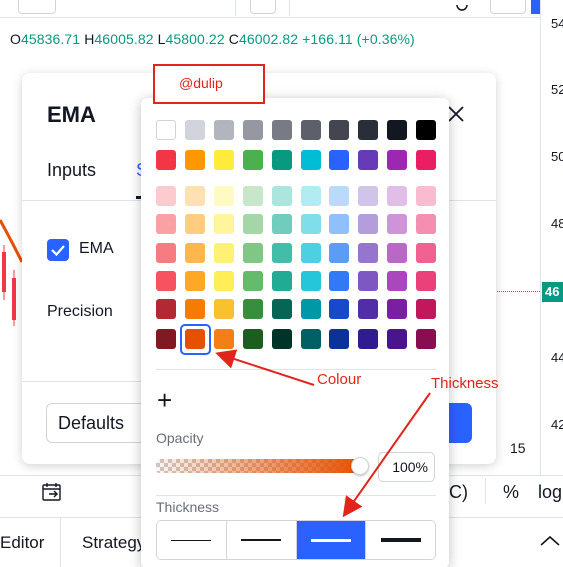 Image resolution: width=563 pixels, height=567 pixels. I want to click on settings-icon, so click(462, 9).